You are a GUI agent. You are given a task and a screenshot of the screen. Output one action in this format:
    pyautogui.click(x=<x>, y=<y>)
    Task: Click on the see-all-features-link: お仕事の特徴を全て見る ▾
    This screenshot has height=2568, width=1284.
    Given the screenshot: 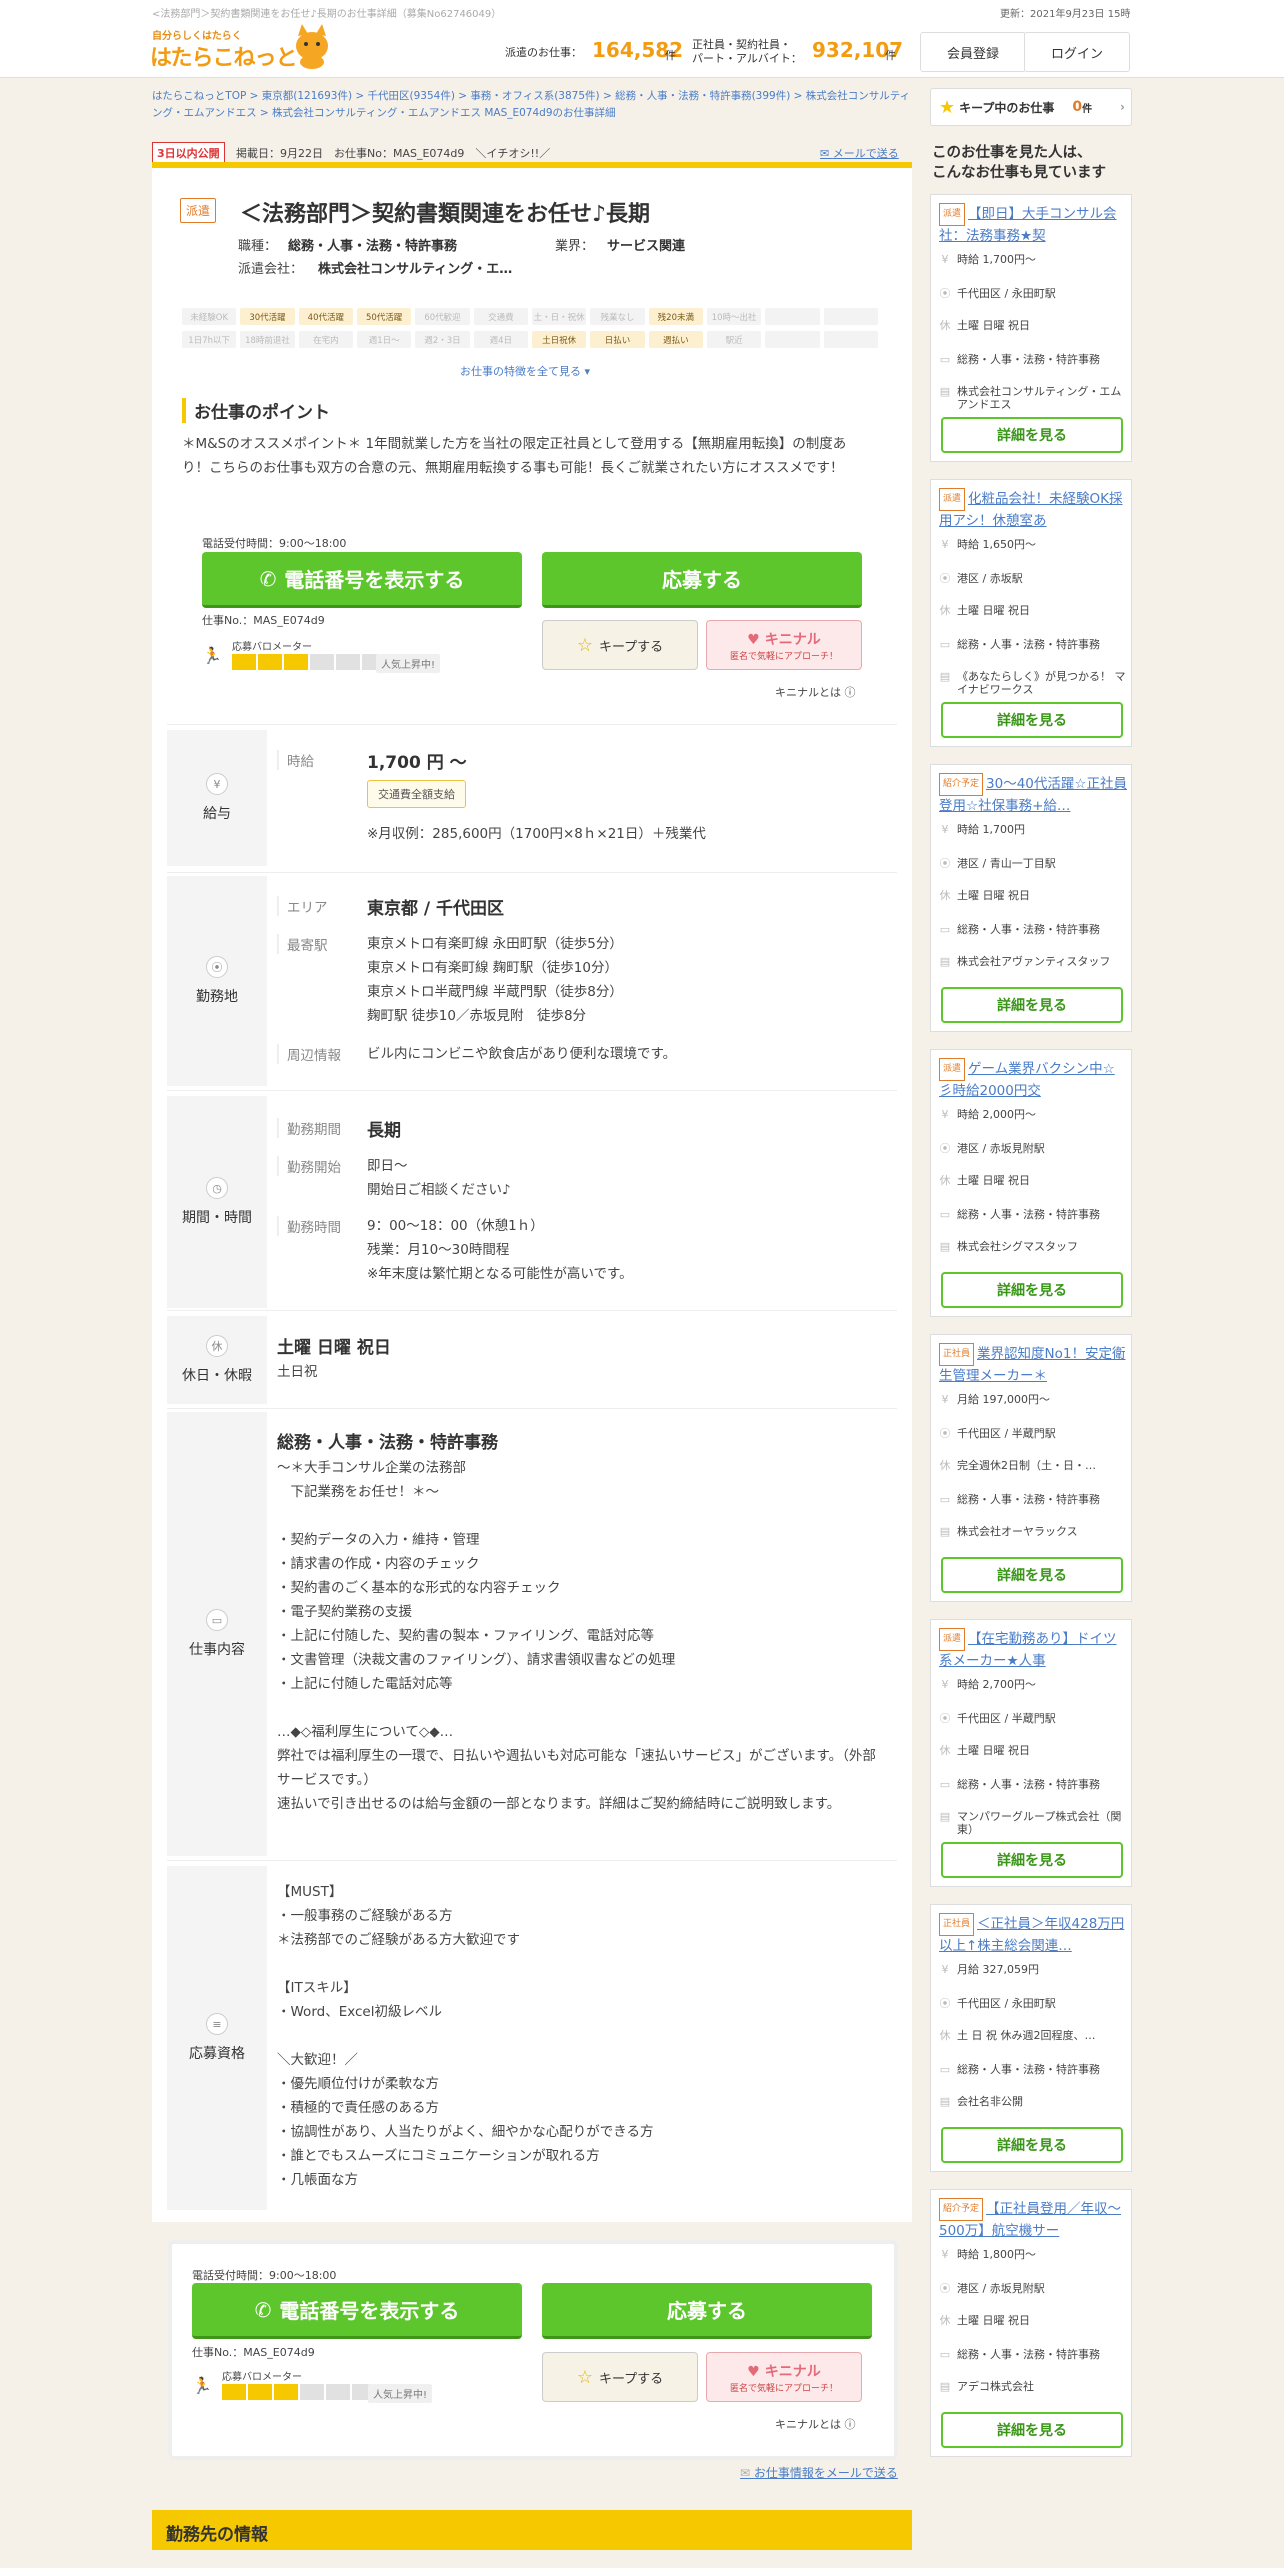 What is the action you would take?
    pyautogui.click(x=525, y=371)
    